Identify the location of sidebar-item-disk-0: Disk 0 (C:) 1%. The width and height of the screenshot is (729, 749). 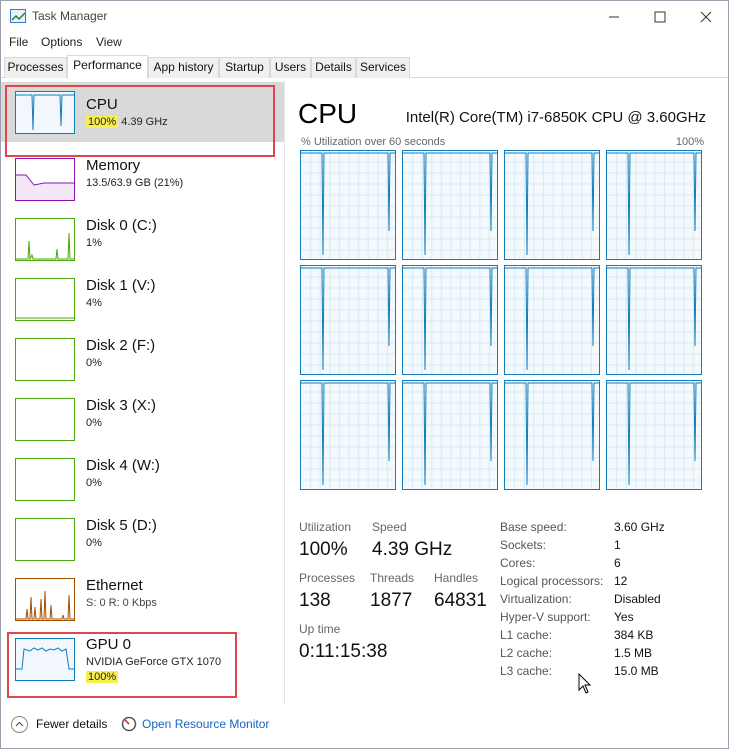
(142, 232).